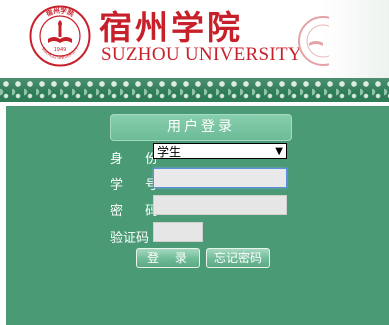 The width and height of the screenshot is (389, 325). I want to click on school-name-en: SUZHOU UNIVERSITY, so click(201, 54).